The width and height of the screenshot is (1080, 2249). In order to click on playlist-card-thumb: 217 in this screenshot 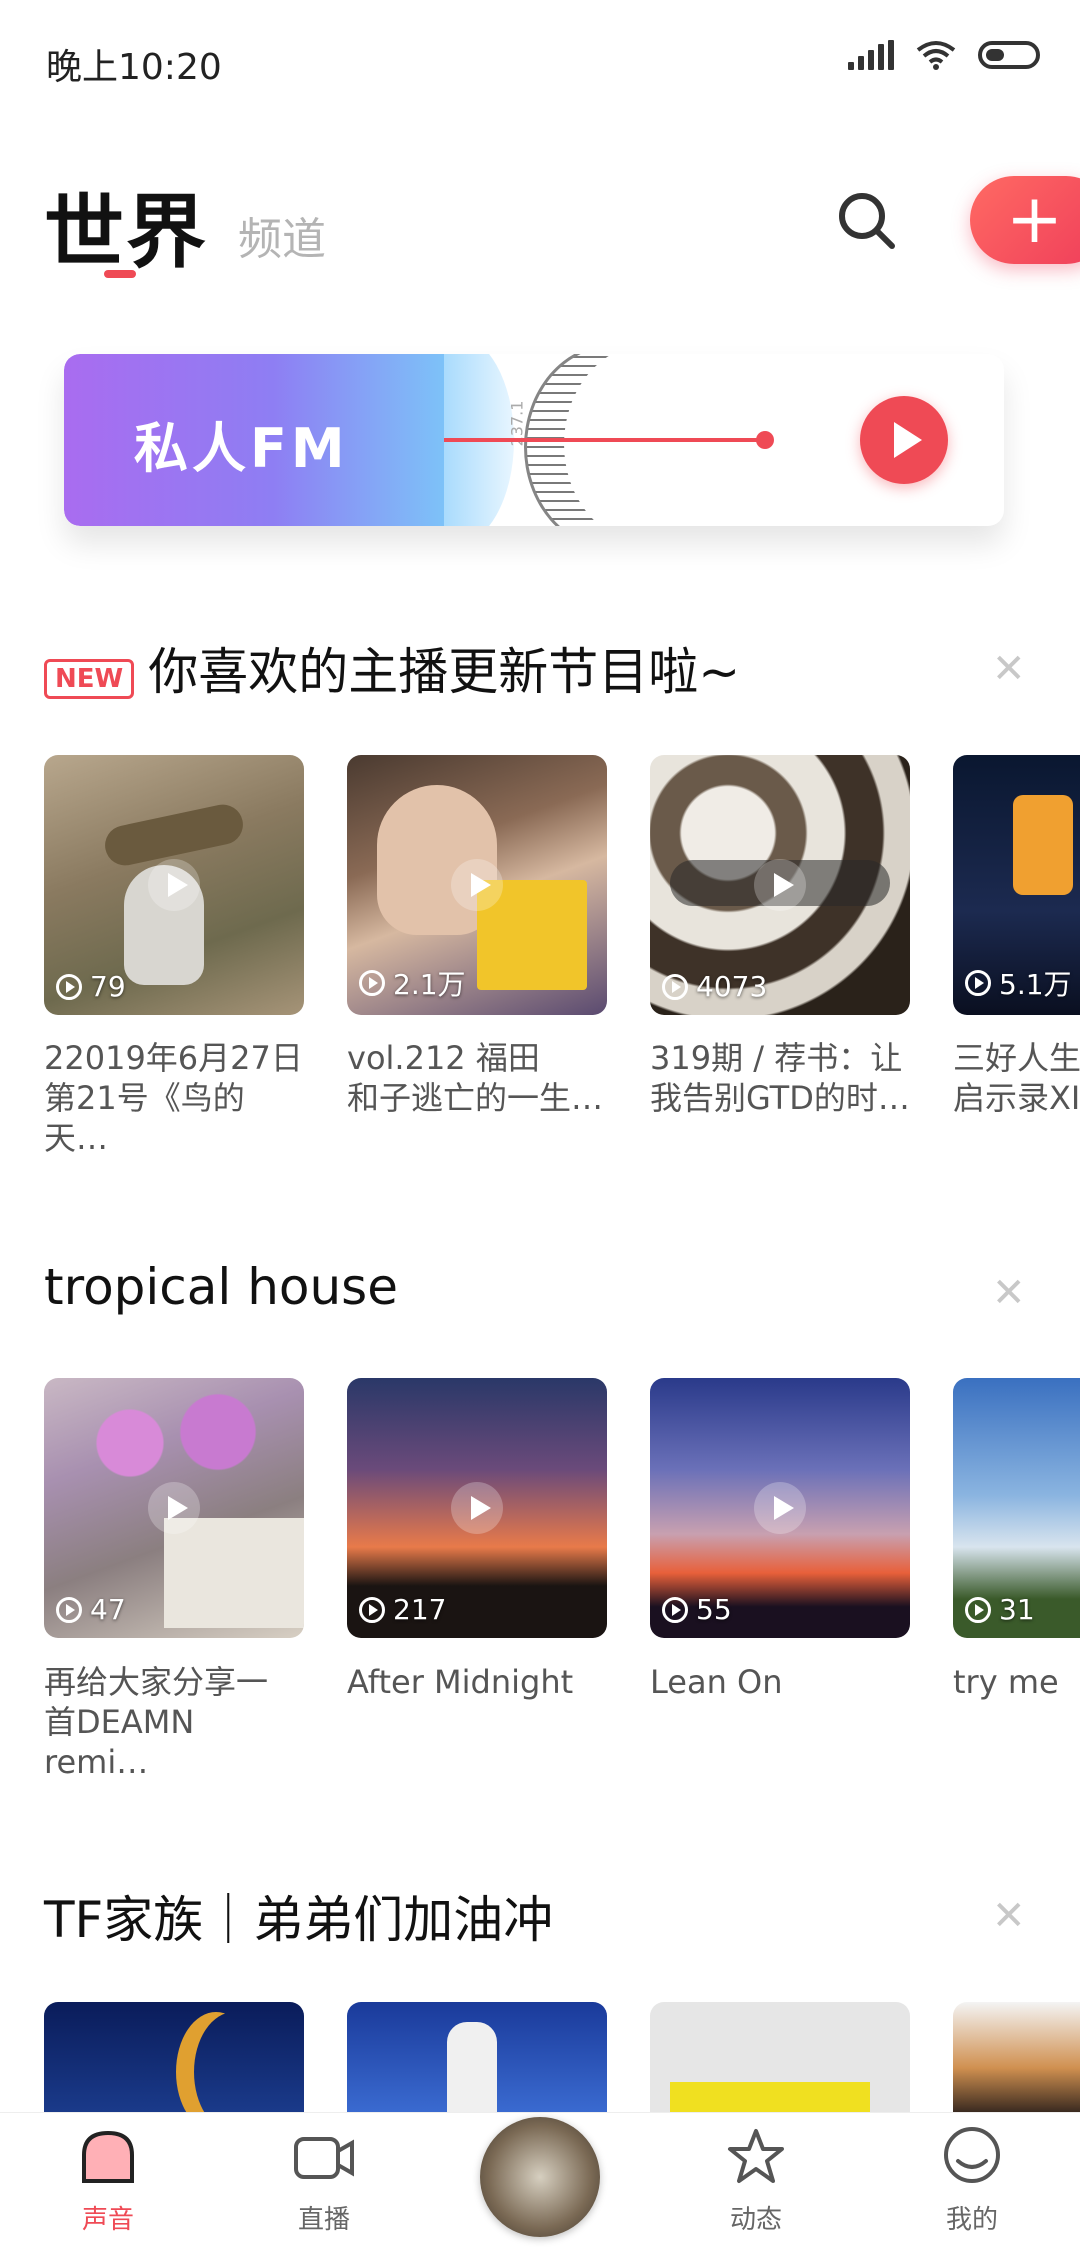, I will do `click(477, 1508)`.